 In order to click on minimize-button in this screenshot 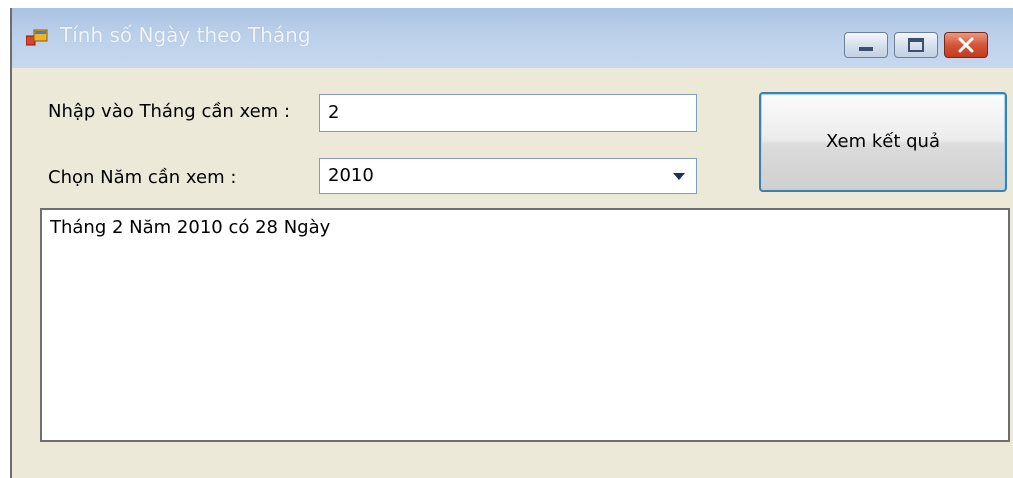, I will do `click(866, 45)`.